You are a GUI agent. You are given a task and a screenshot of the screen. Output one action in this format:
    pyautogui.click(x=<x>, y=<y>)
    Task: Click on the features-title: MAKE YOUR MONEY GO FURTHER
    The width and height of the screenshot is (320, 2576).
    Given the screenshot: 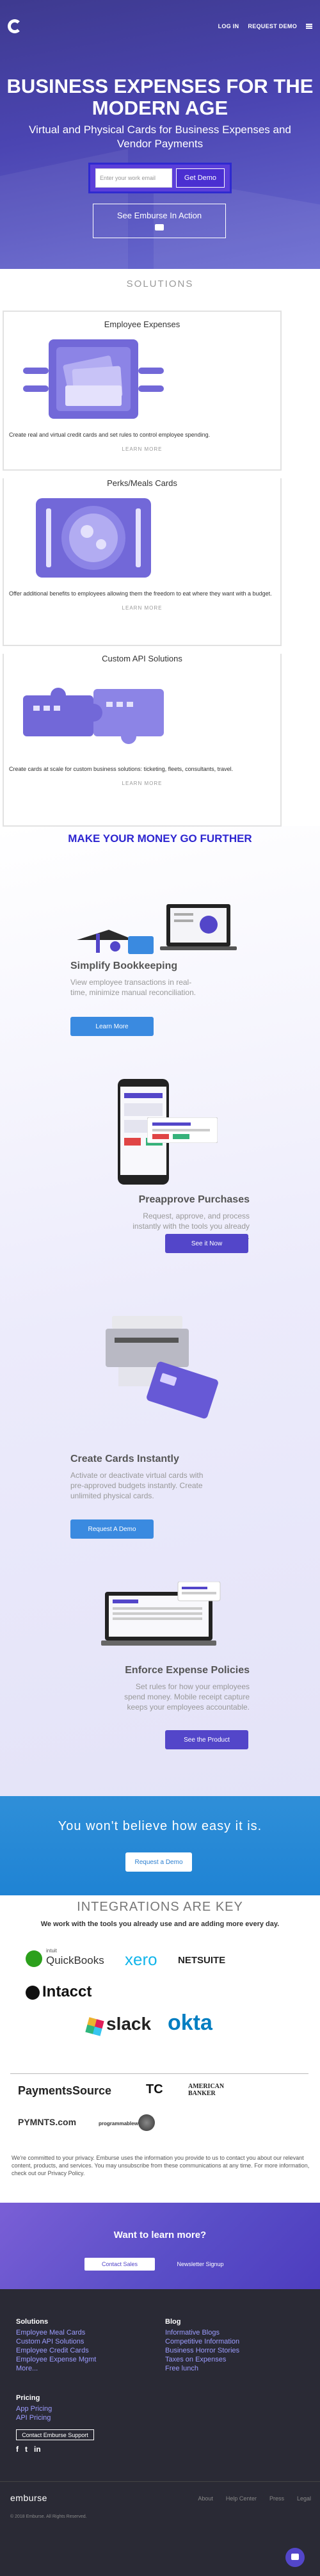 What is the action you would take?
    pyautogui.click(x=160, y=838)
    